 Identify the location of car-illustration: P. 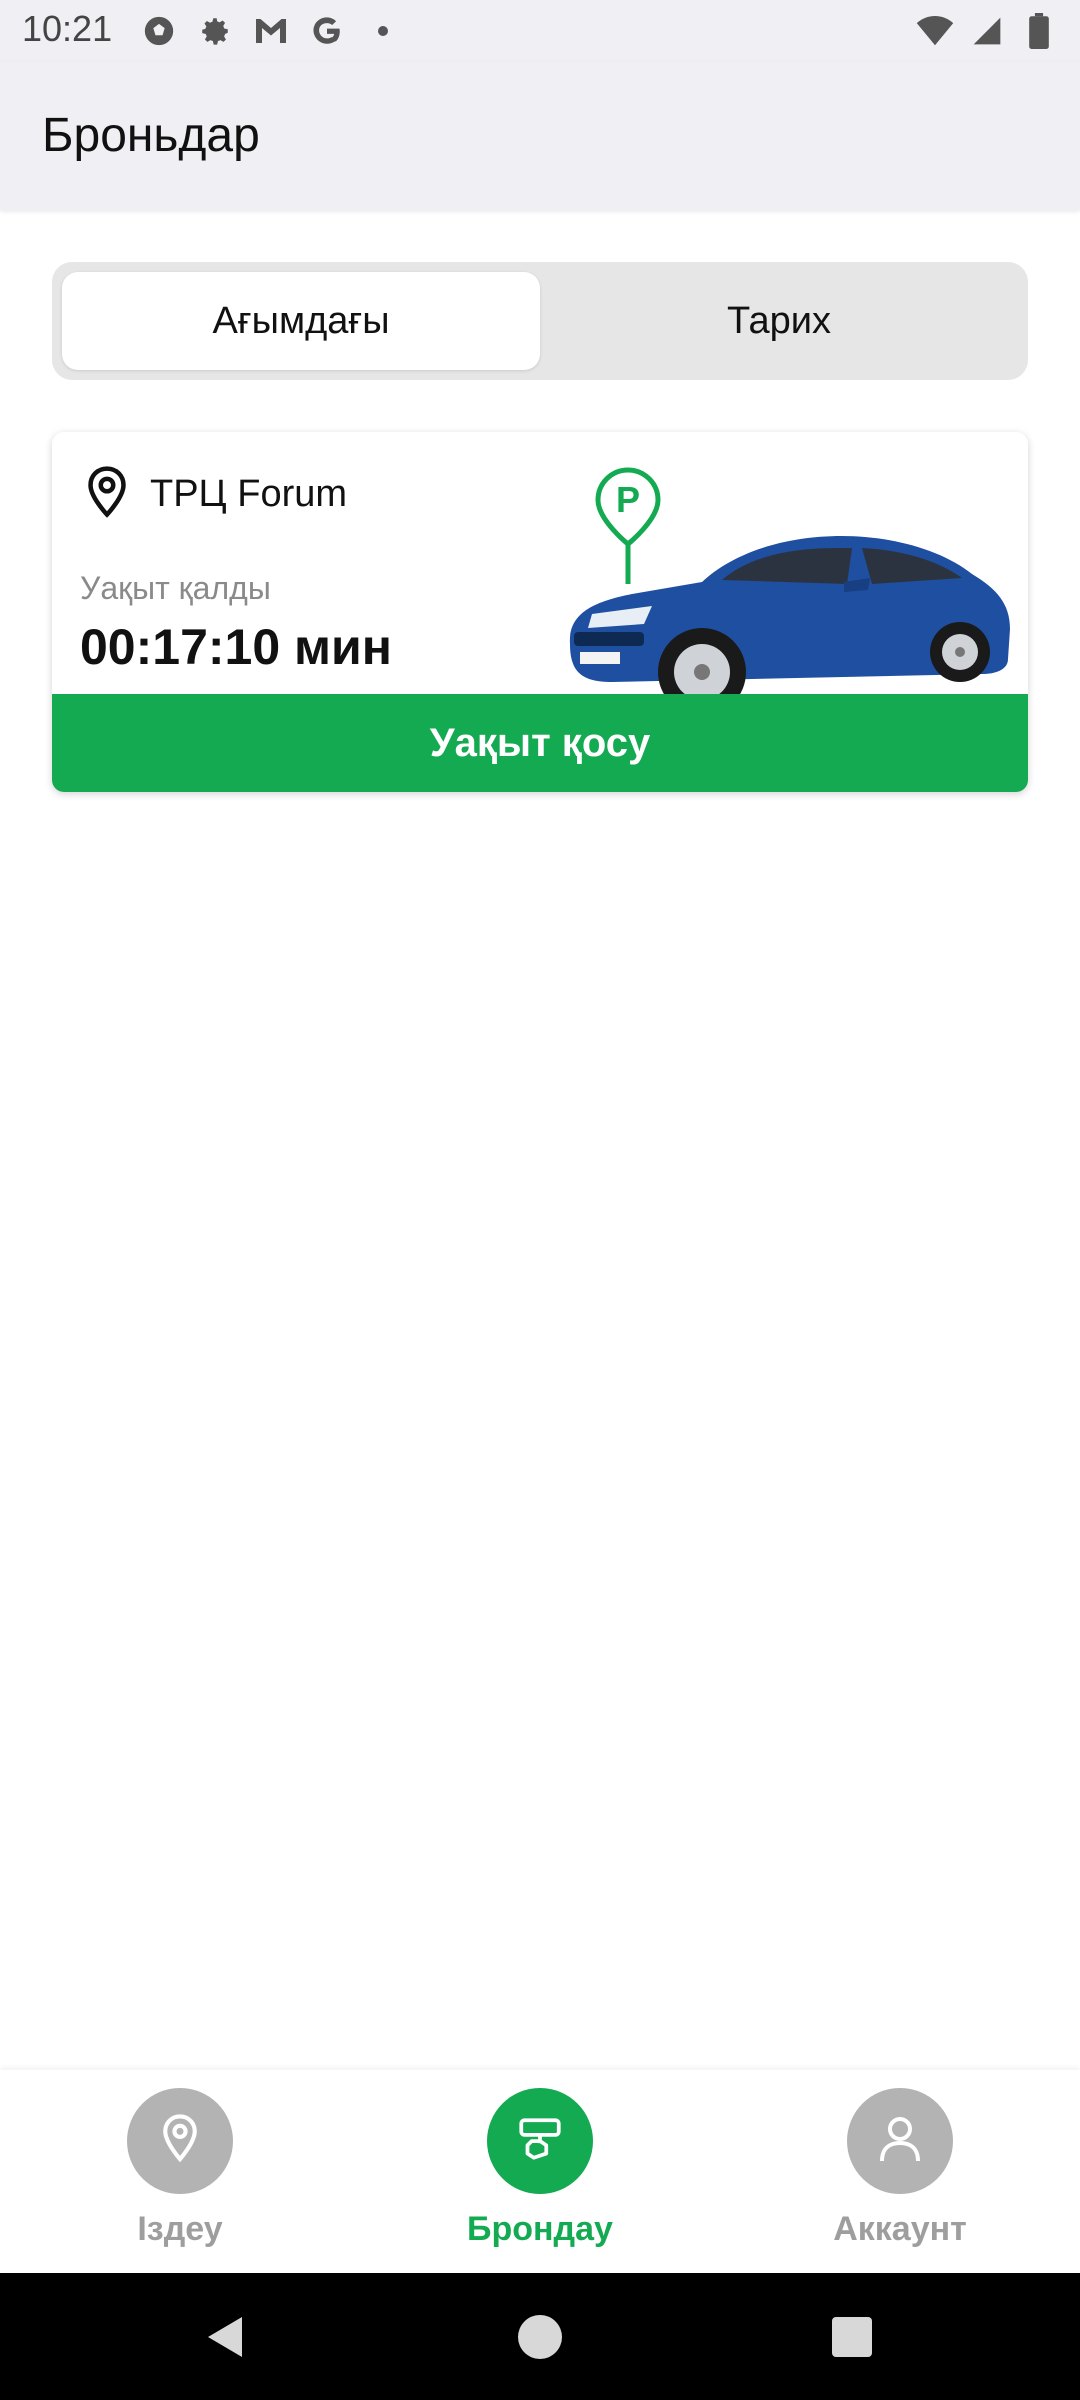
(782, 589).